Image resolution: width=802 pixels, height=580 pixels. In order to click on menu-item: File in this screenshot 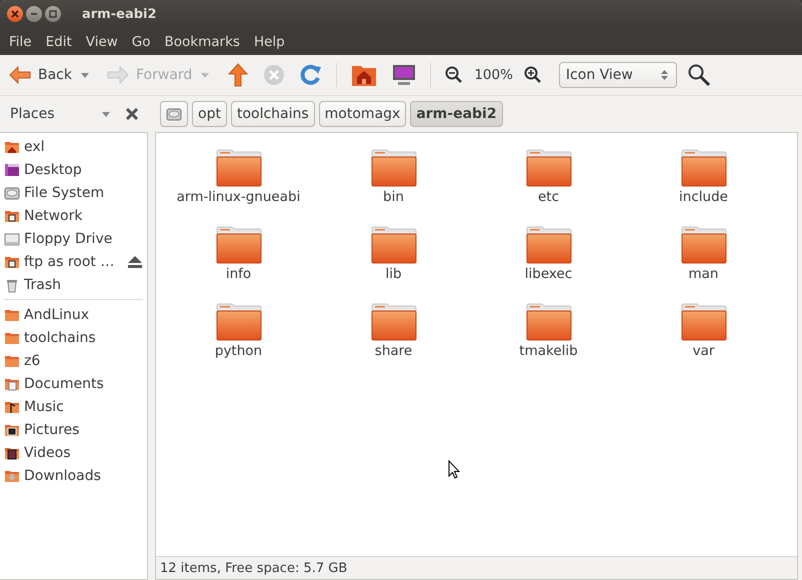, I will do `click(20, 42)`.